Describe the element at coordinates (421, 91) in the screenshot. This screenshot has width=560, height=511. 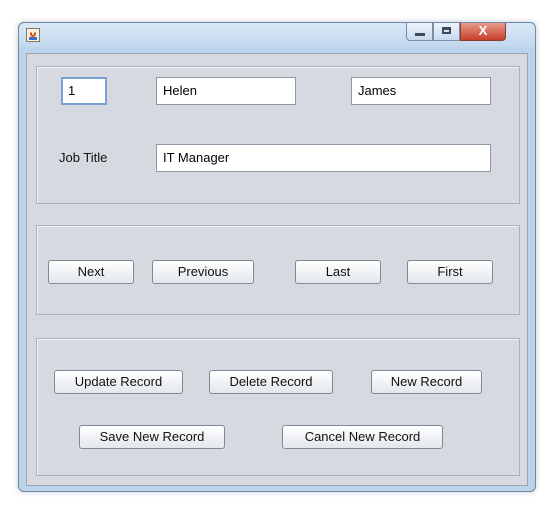
I see `last-name-field: James` at that location.